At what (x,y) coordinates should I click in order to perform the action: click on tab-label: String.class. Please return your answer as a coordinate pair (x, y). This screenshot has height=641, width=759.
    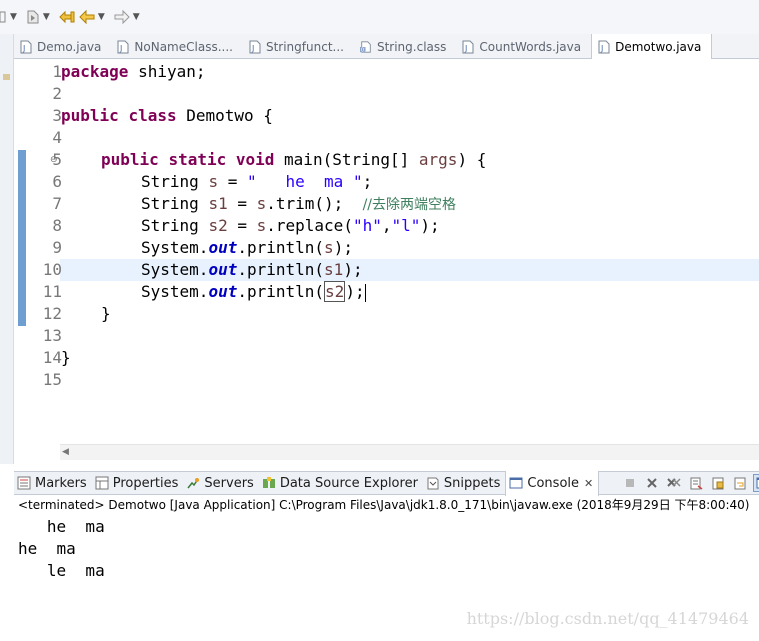
    Looking at the image, I should click on (411, 46).